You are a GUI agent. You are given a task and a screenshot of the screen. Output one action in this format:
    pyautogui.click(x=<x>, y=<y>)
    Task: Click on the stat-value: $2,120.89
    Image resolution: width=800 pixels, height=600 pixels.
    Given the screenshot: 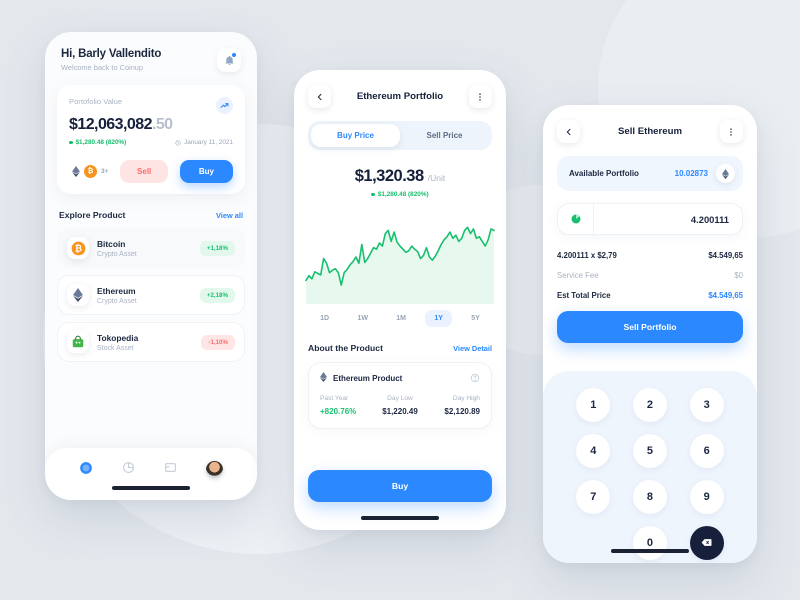 What is the action you would take?
    pyautogui.click(x=462, y=411)
    